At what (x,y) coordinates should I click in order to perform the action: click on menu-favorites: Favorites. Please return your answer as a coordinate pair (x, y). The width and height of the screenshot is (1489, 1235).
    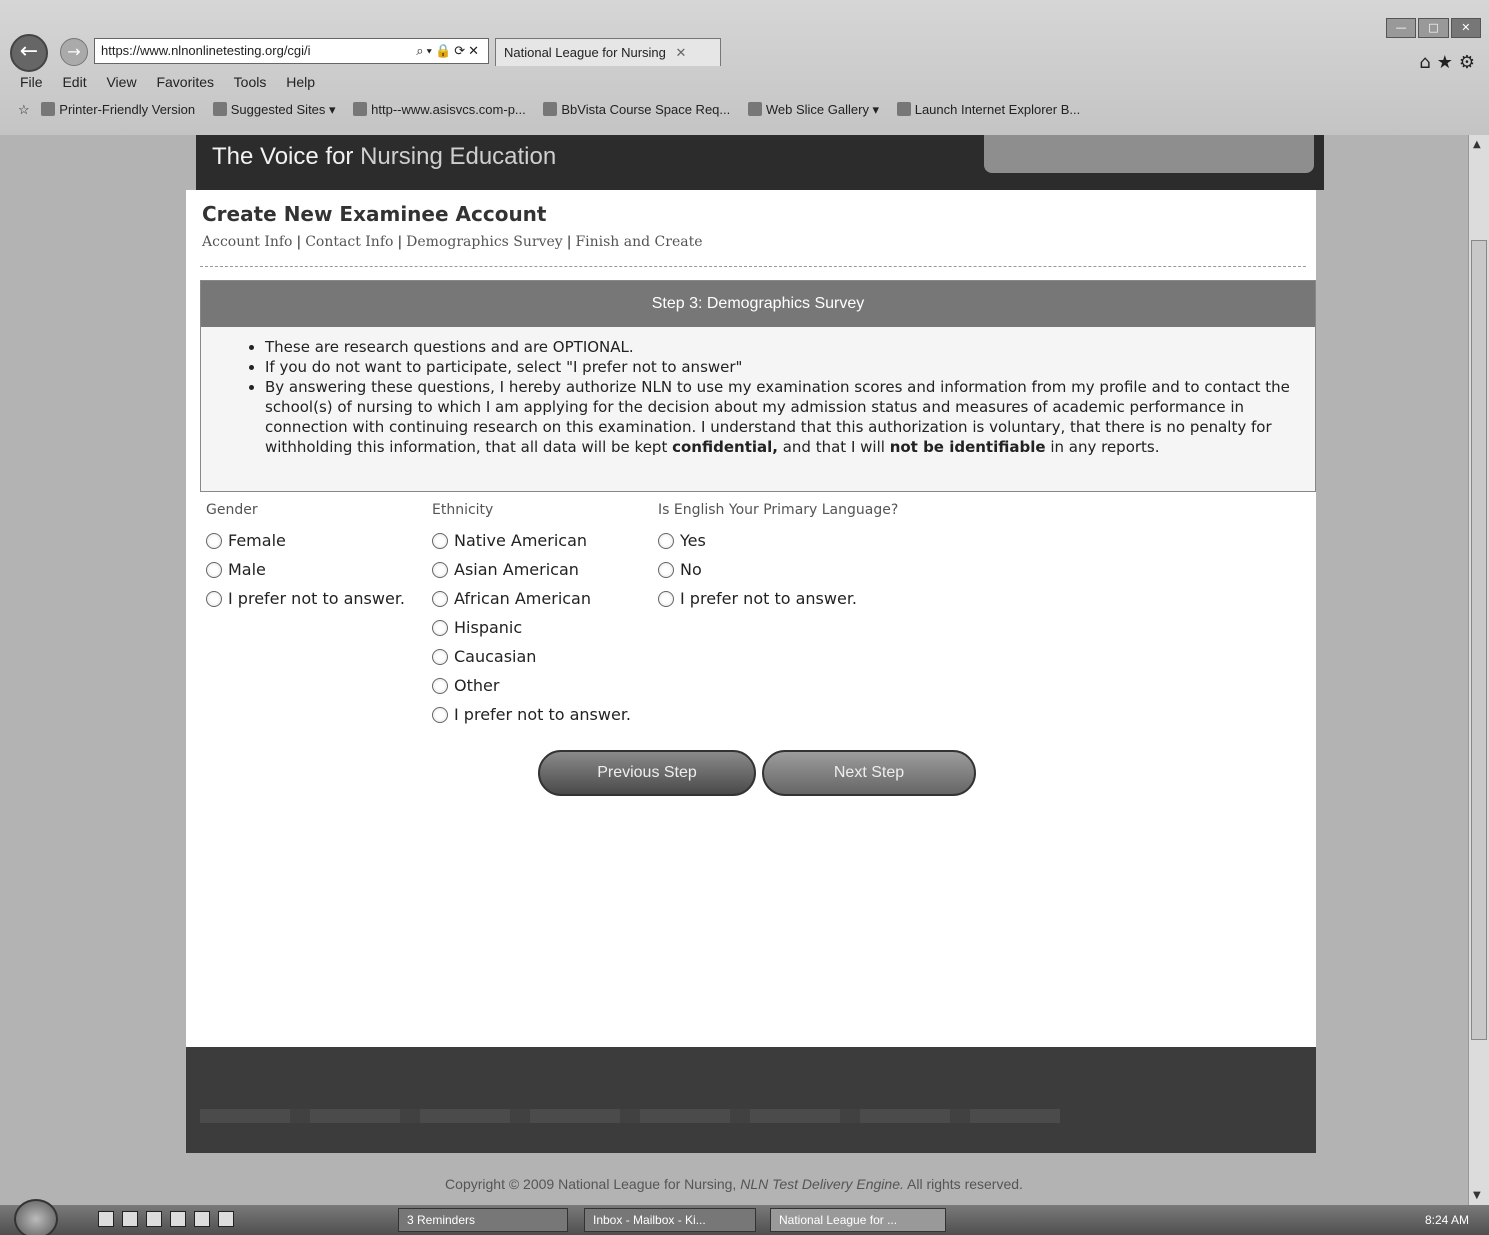
    Looking at the image, I should click on (185, 82).